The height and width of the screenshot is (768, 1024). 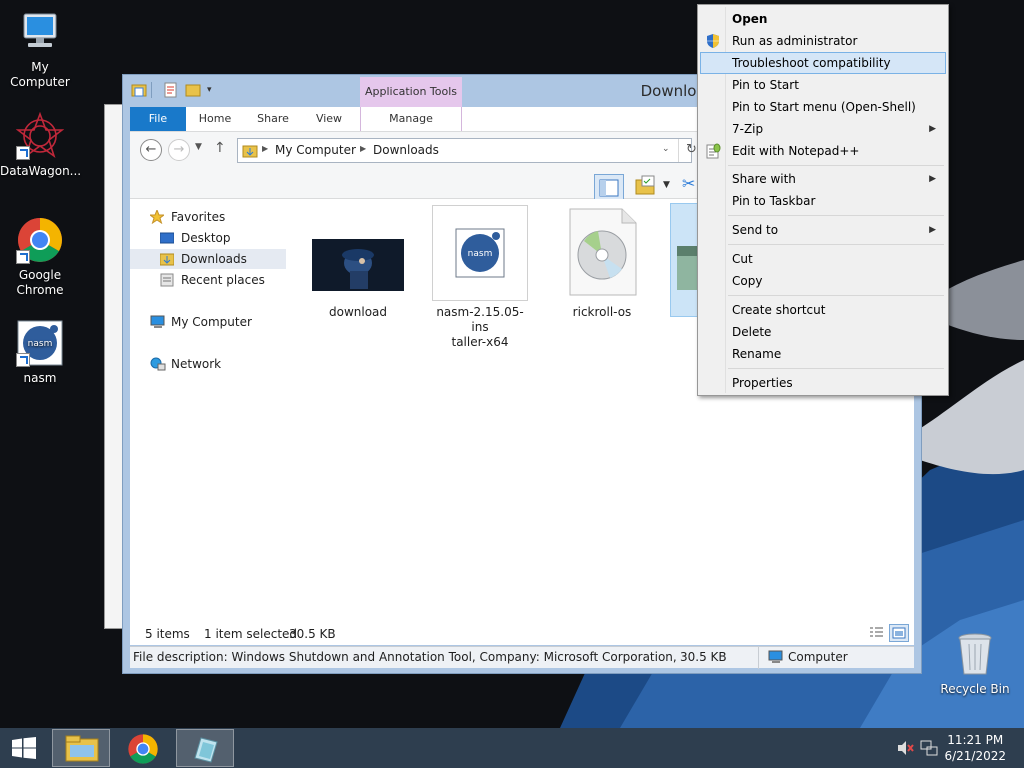 I want to click on star-icon, so click(x=157, y=216).